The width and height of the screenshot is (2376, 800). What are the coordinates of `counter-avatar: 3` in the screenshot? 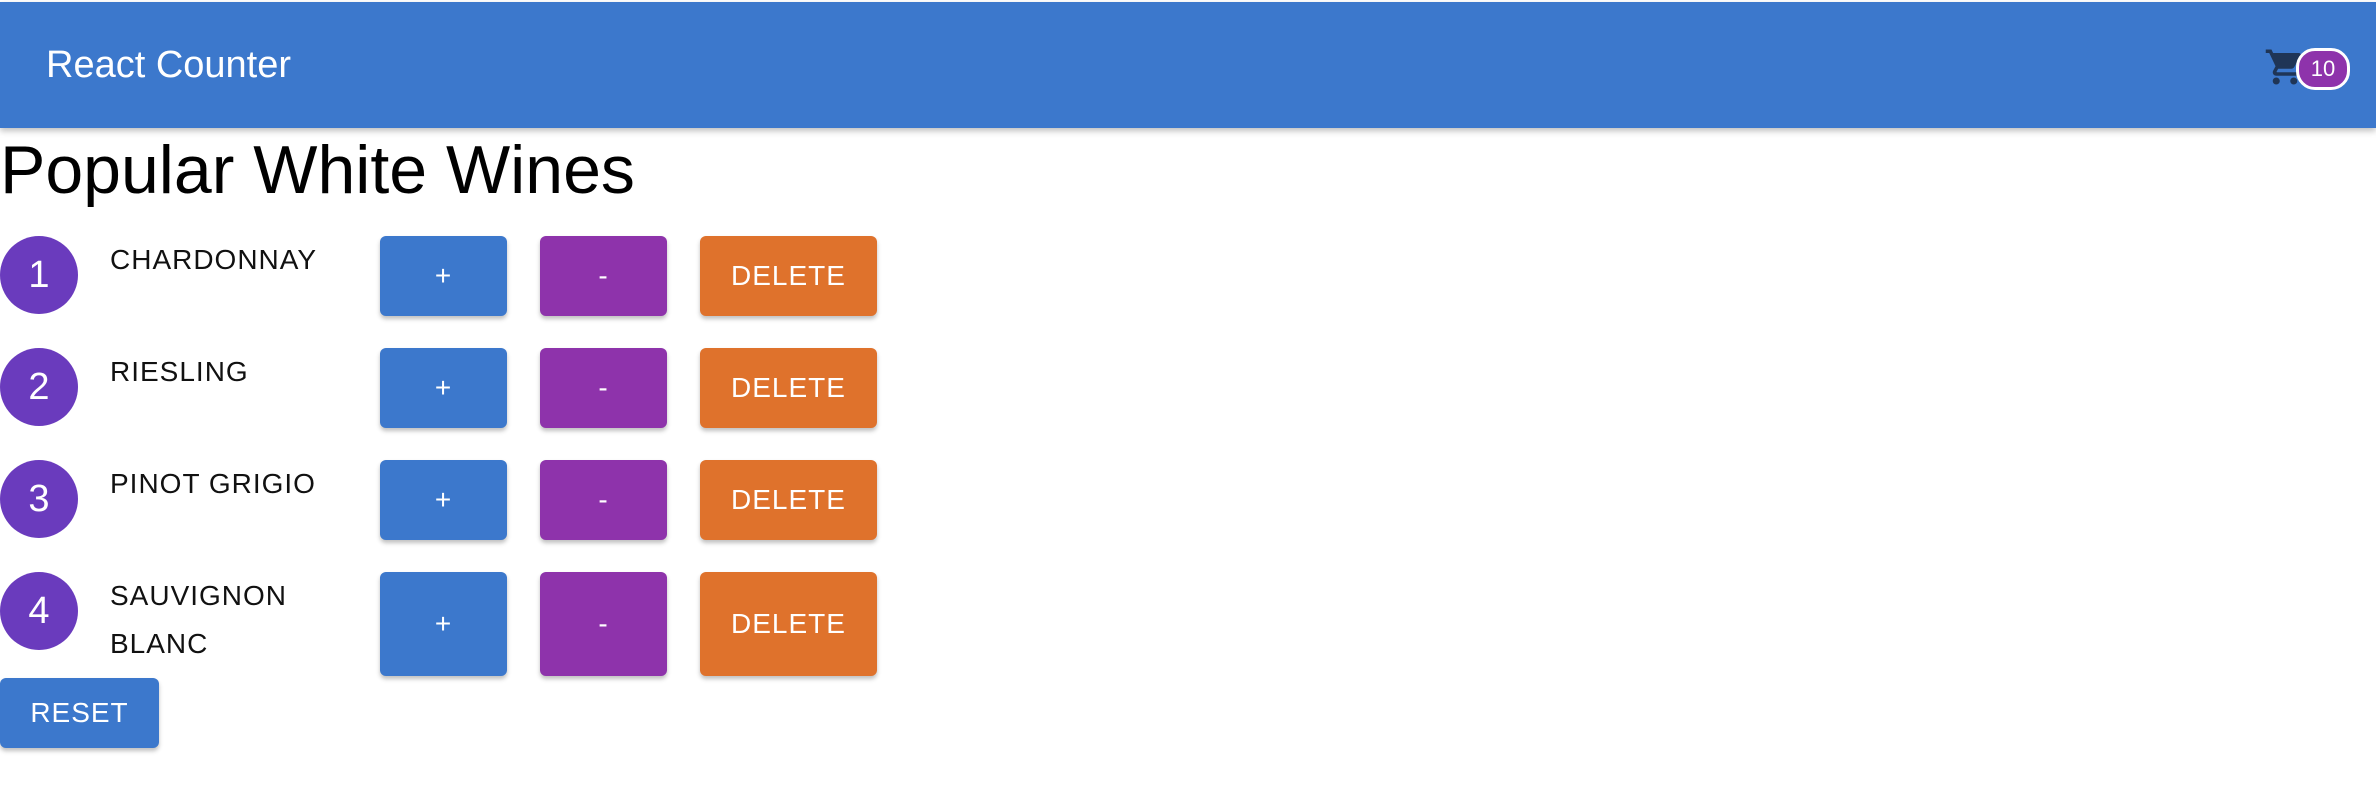 It's located at (39, 499).